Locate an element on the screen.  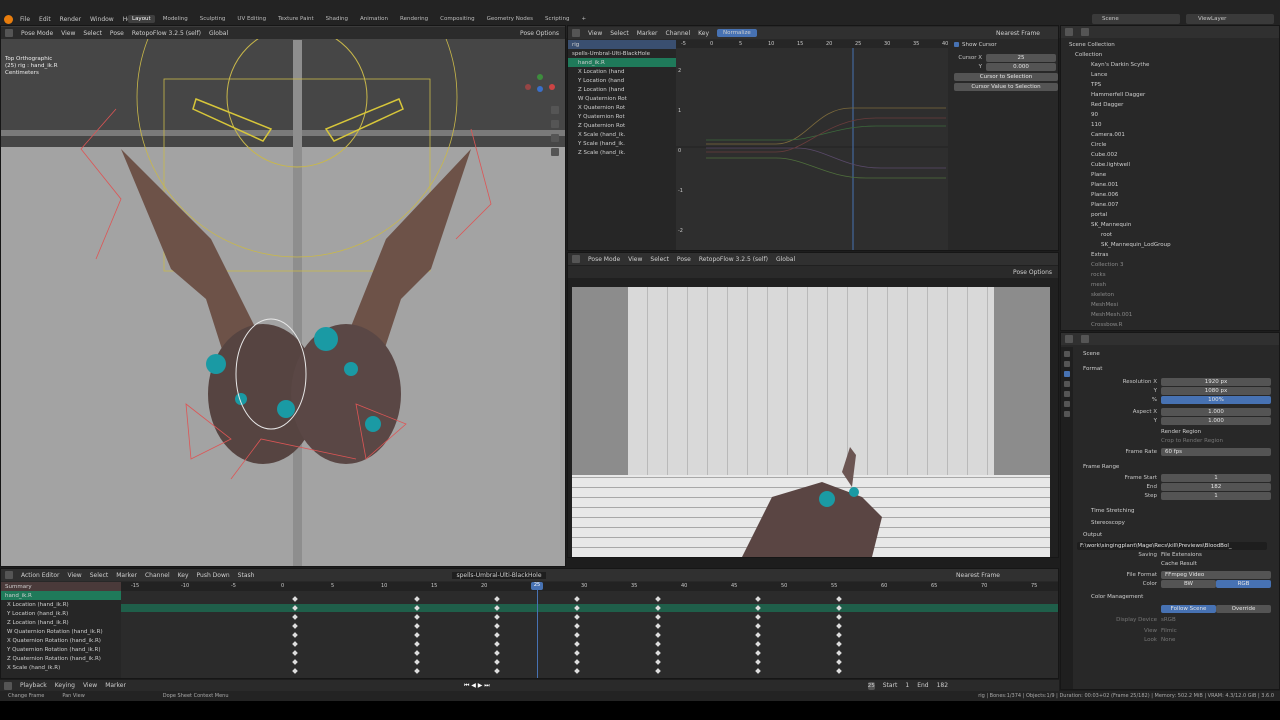
tab-texture-paint: Texture Paint is located at coordinates (296, 19).